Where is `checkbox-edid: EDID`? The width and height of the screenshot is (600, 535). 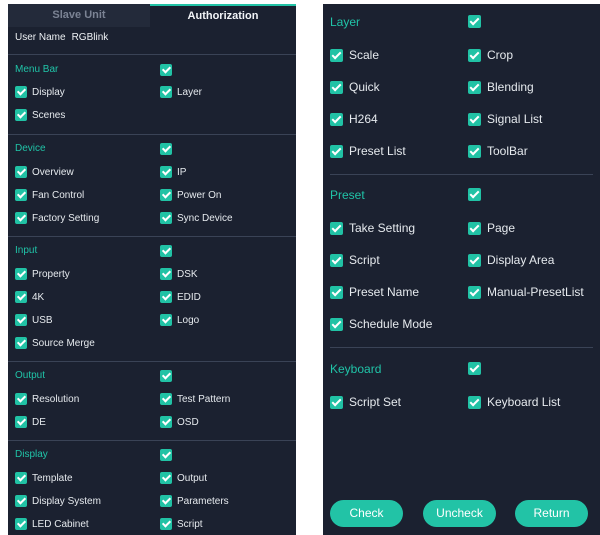 checkbox-edid: EDID is located at coordinates (180, 297).